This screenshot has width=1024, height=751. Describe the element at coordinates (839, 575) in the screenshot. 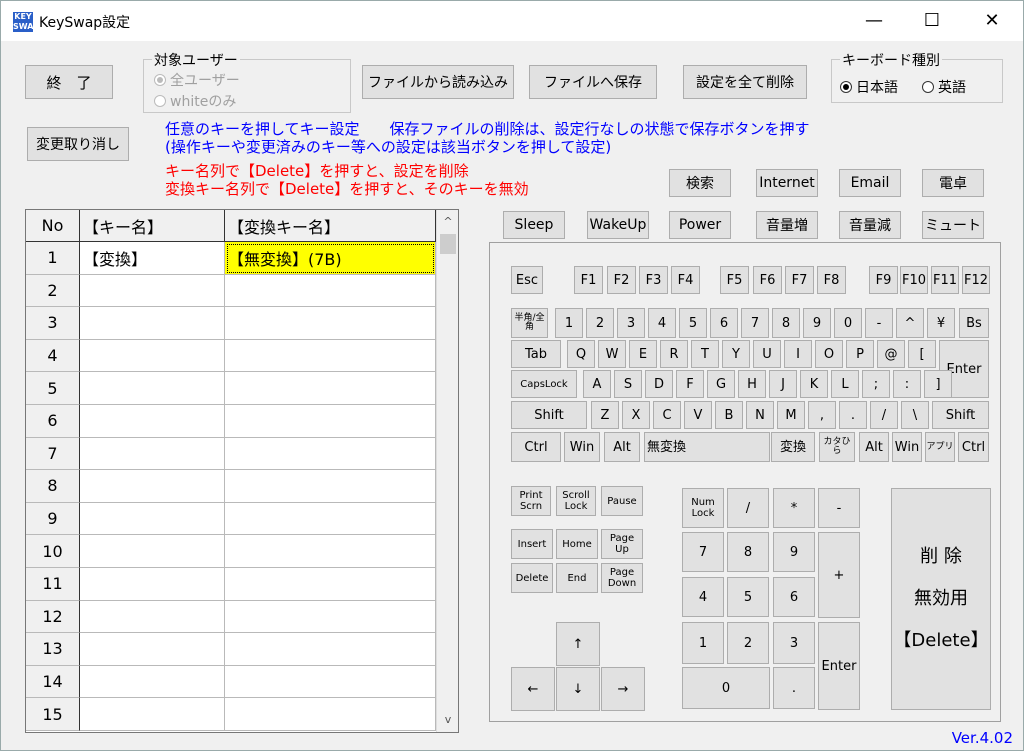

I see `keyboard-key: +` at that location.